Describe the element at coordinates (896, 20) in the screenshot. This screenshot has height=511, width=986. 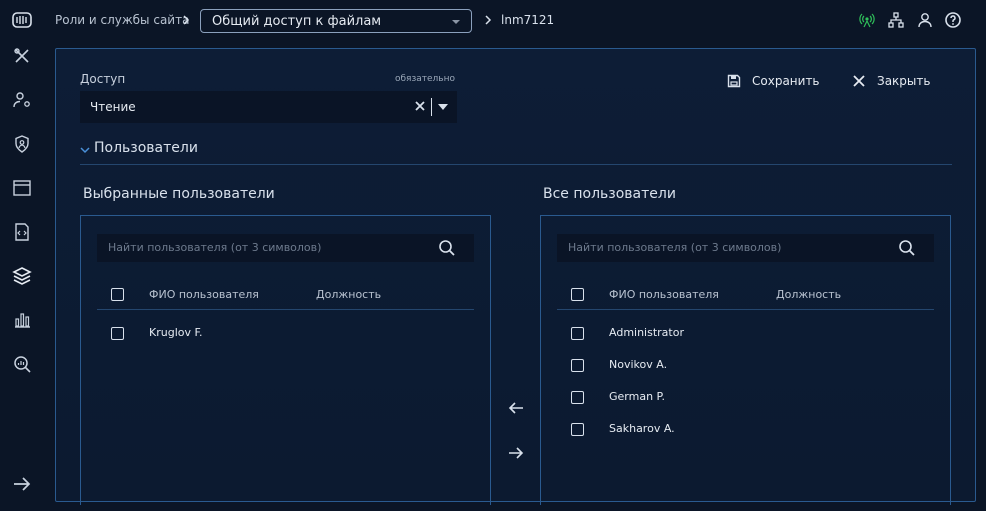
I see `sitemap-icon` at that location.